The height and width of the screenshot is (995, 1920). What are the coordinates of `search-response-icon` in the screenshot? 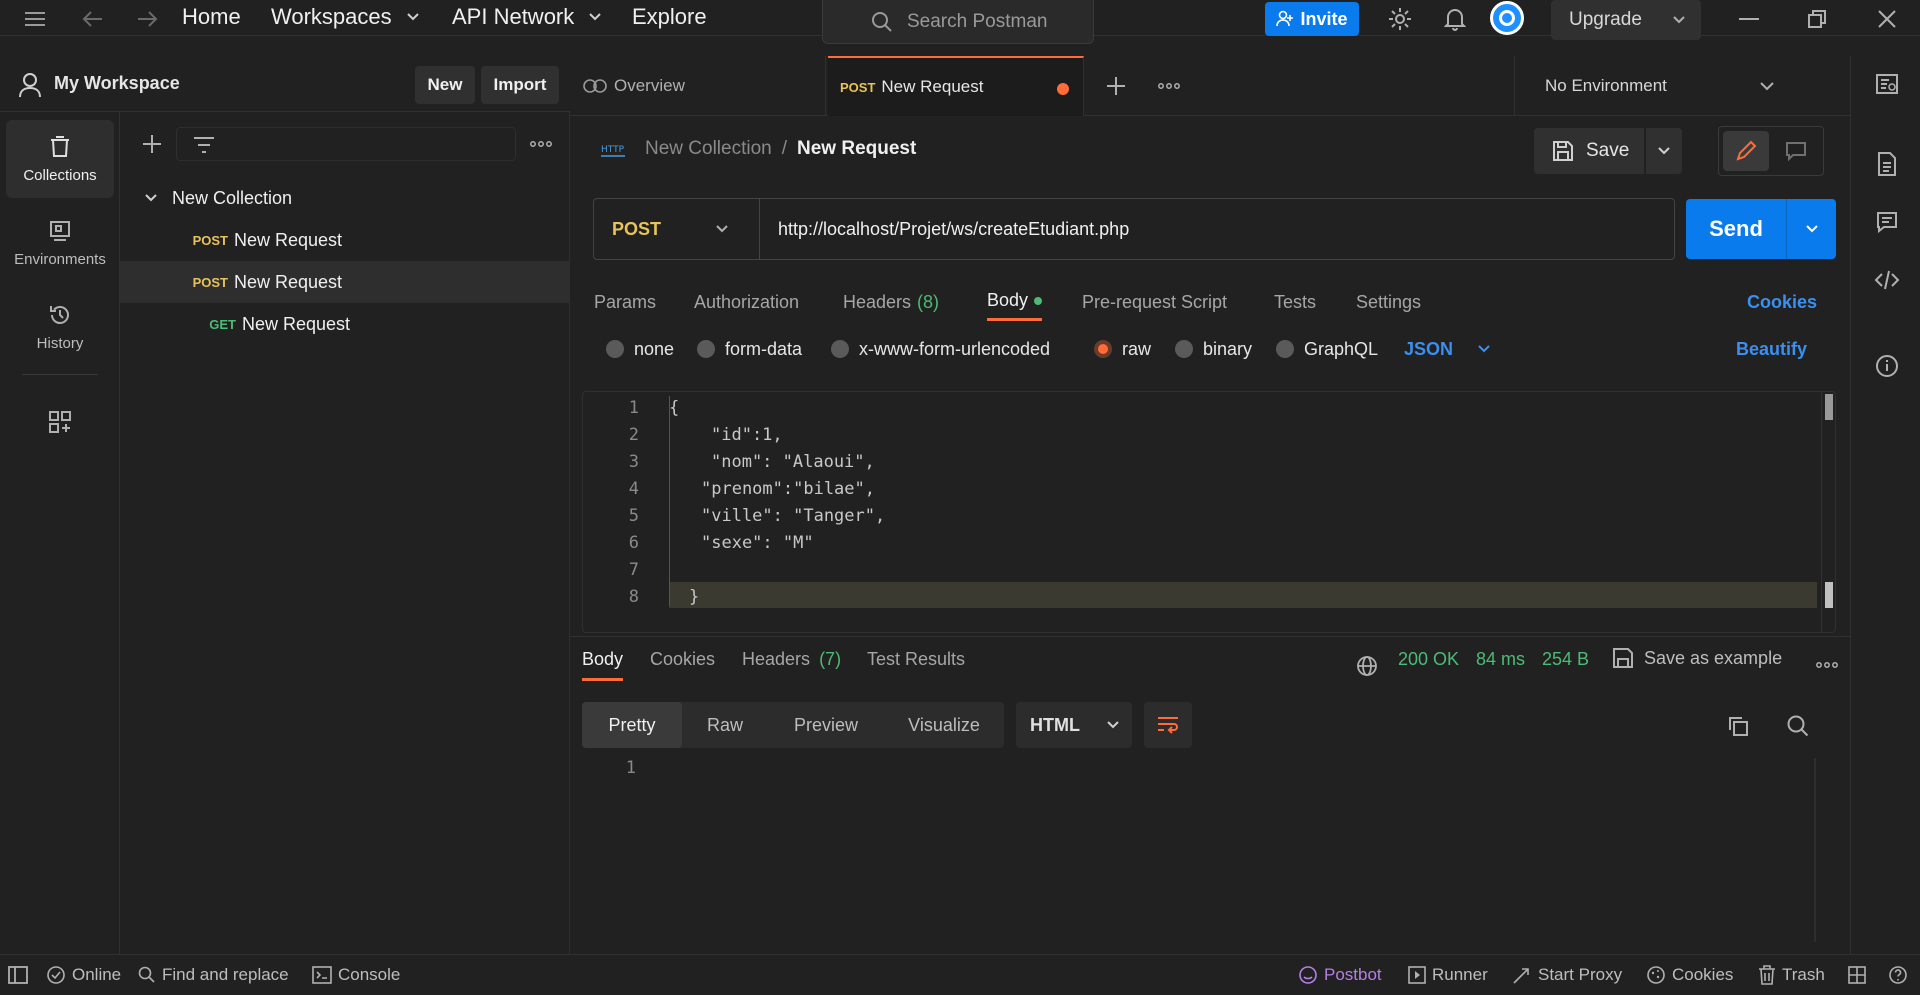 It's located at (1798, 726).